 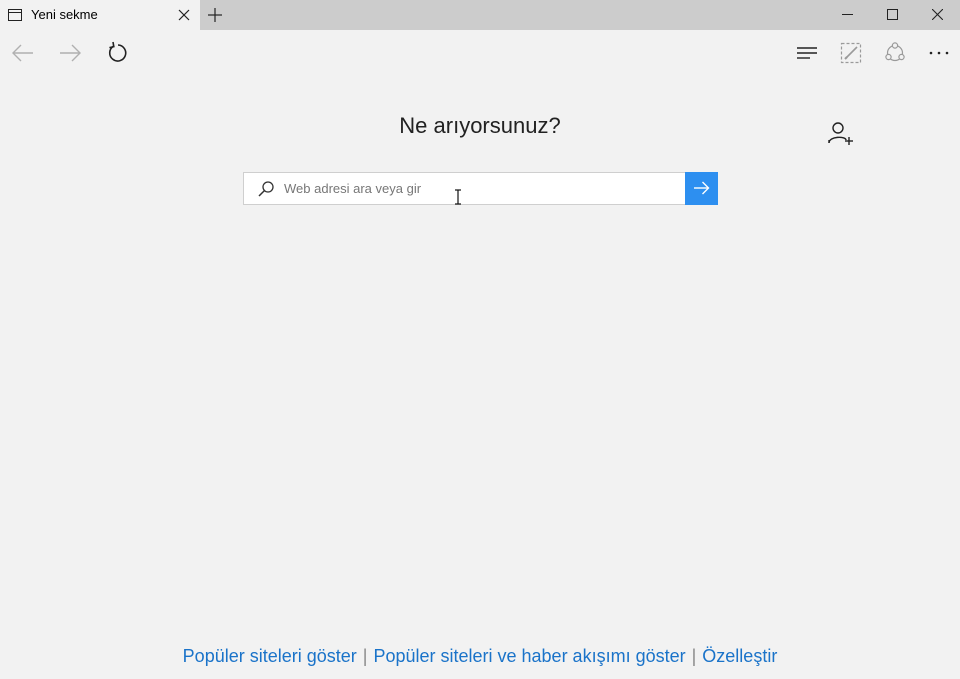 I want to click on share-icon, so click(x=895, y=52).